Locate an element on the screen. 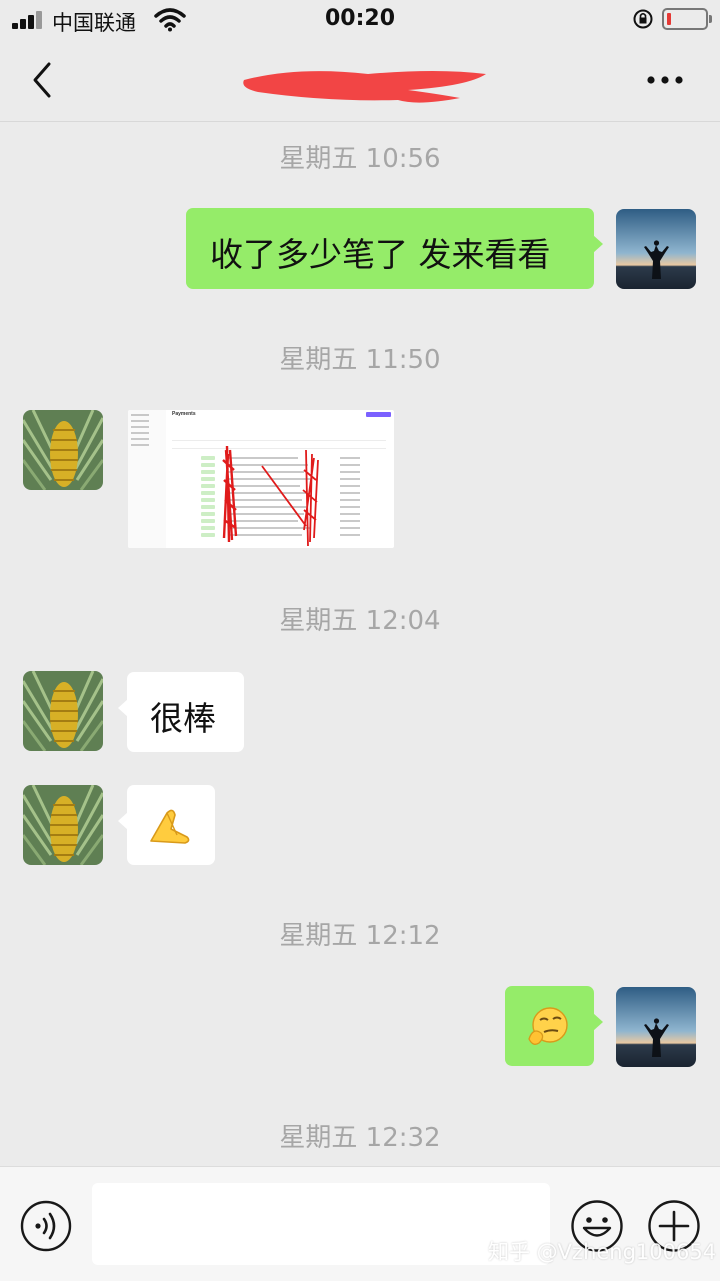 The height and width of the screenshot is (1281, 720). sent-text-bubble: 收了多少笔了 发来看看 is located at coordinates (394, 248).